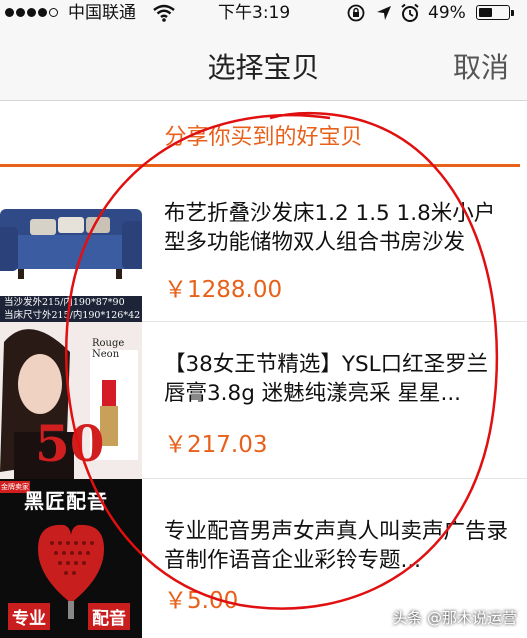 The image size is (527, 638). What do you see at coordinates (71, 400) in the screenshot?
I see `product-thumbnail: Rouge Neon 50` at bounding box center [71, 400].